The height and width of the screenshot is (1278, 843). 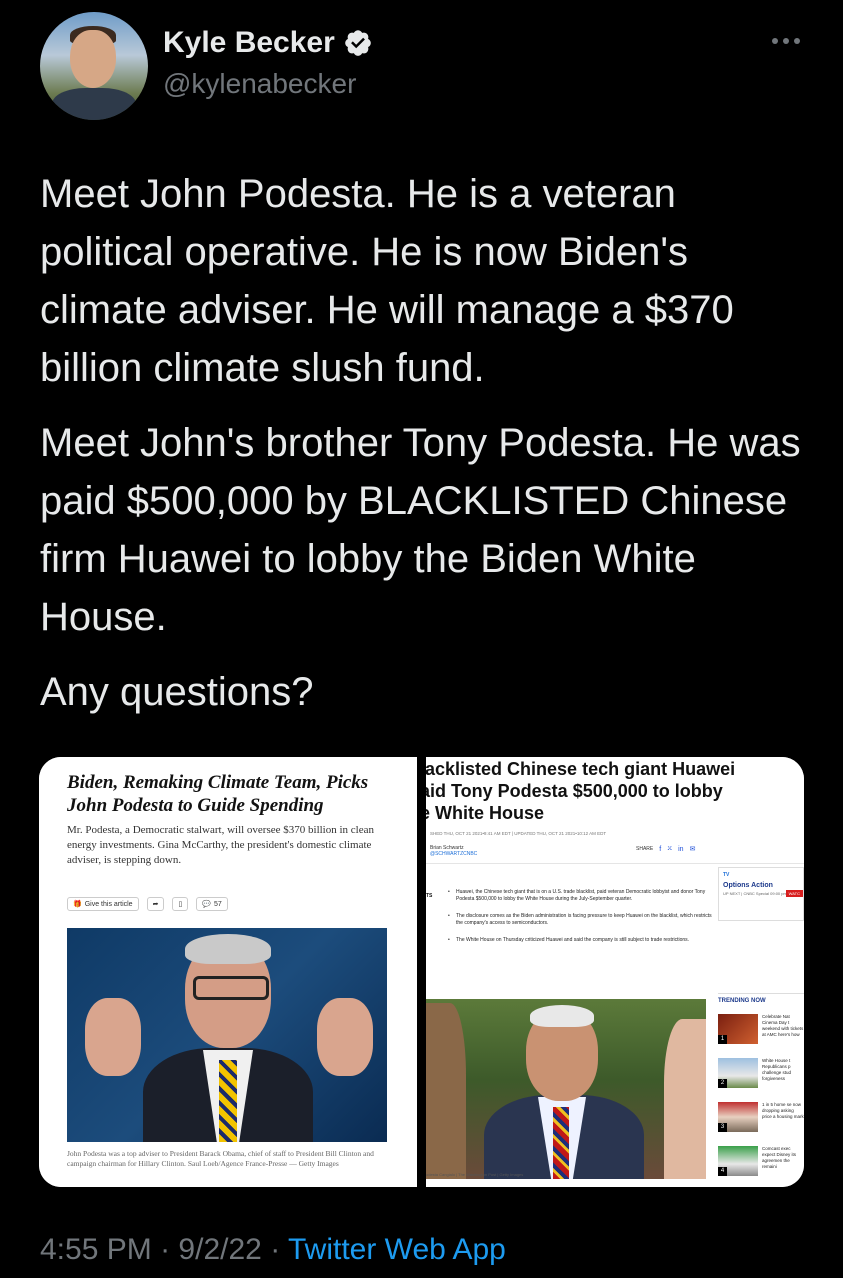 I want to click on watch-button: WATC, so click(x=794, y=893).